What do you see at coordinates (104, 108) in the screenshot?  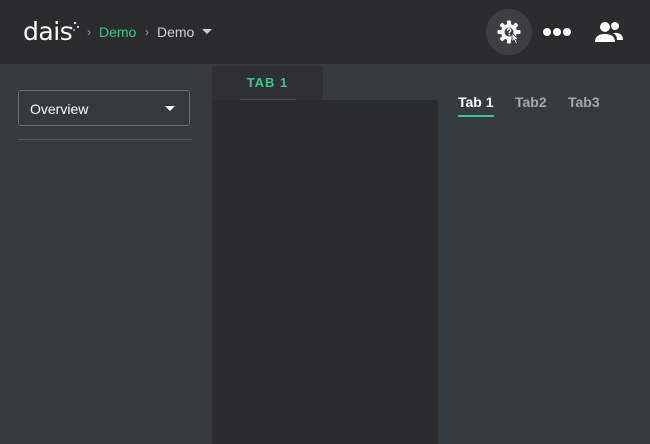 I see `view-select: Overview` at bounding box center [104, 108].